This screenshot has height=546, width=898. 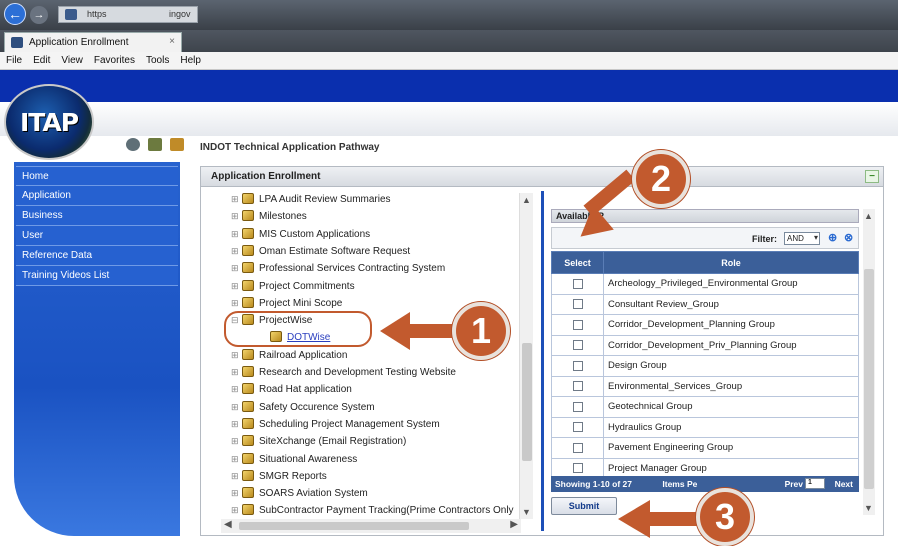 What do you see at coordinates (293, 476) in the screenshot?
I see `tree-item-label: SMGR Reports` at bounding box center [293, 476].